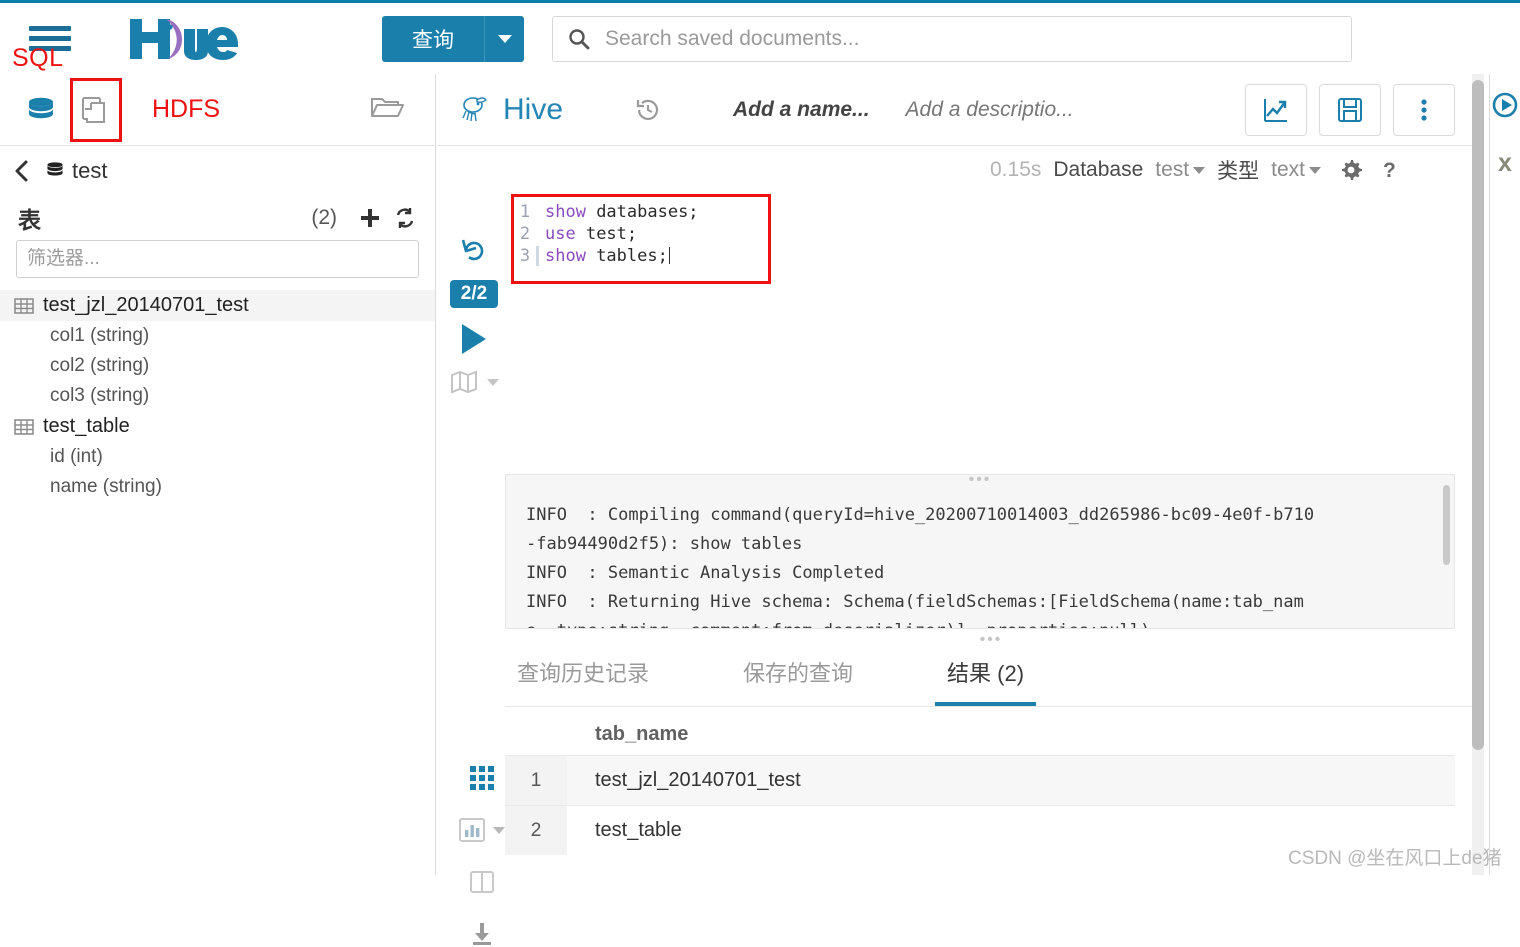 Image resolution: width=1520 pixels, height=947 pixels. I want to click on log-resize-grip: •••, so click(980, 481).